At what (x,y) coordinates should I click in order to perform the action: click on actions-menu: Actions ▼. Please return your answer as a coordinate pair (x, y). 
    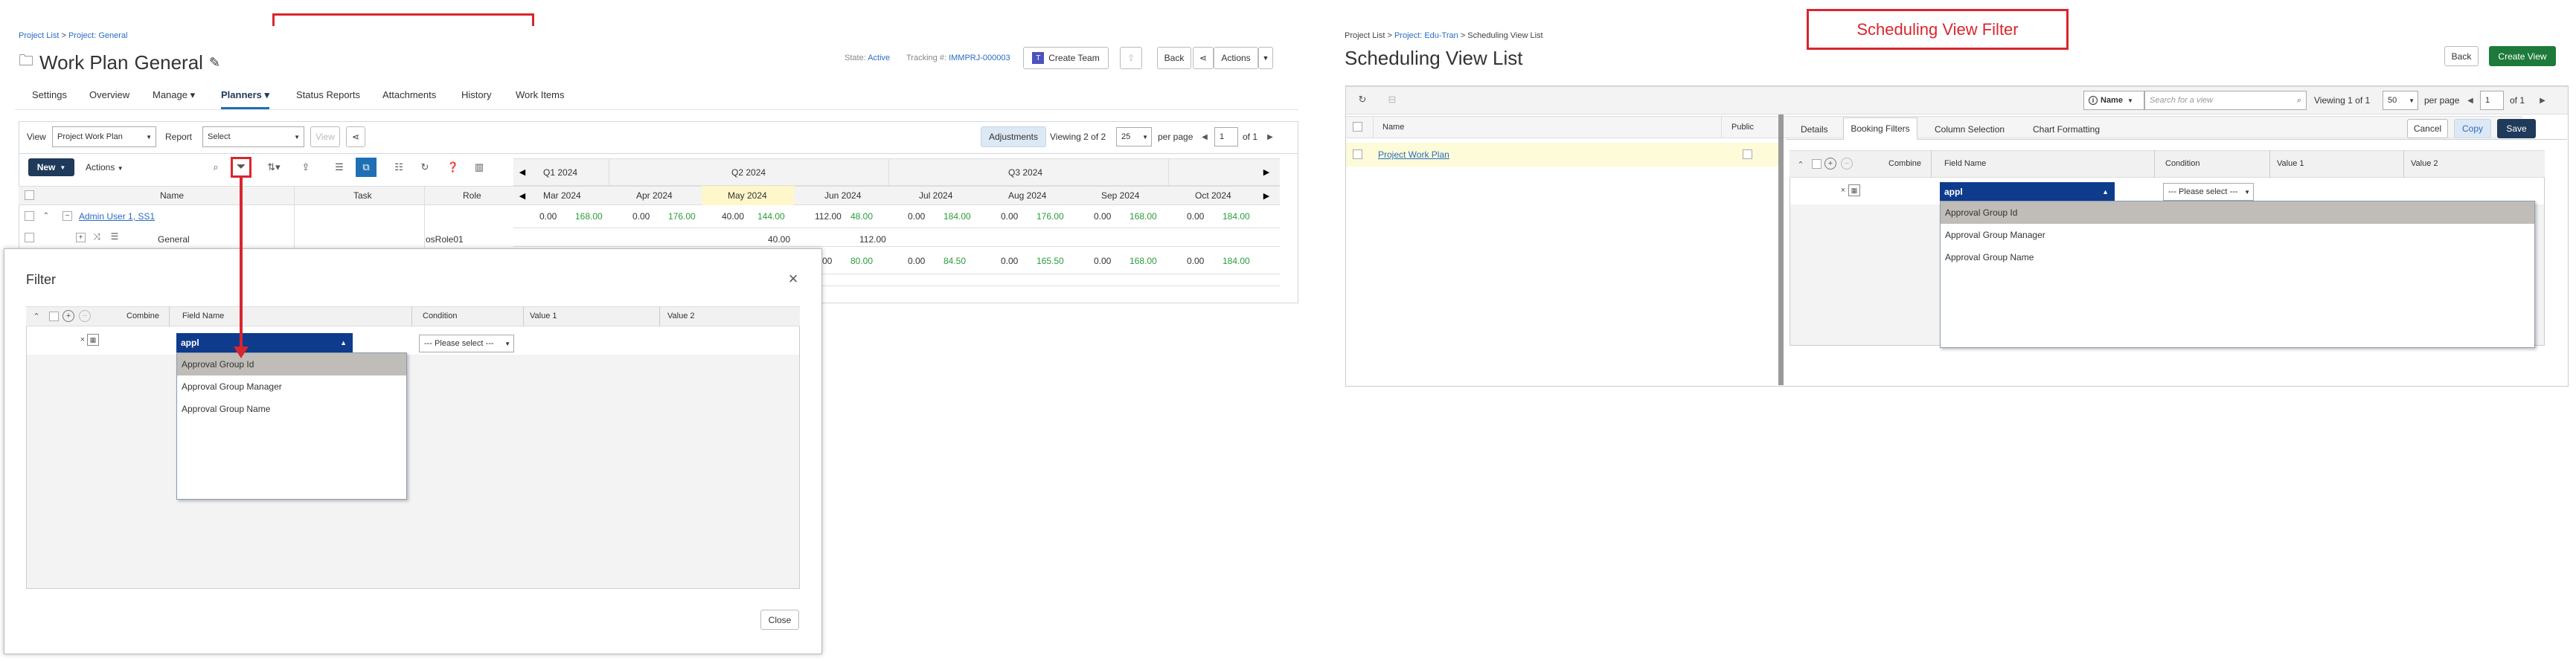
    Looking at the image, I should click on (105, 167).